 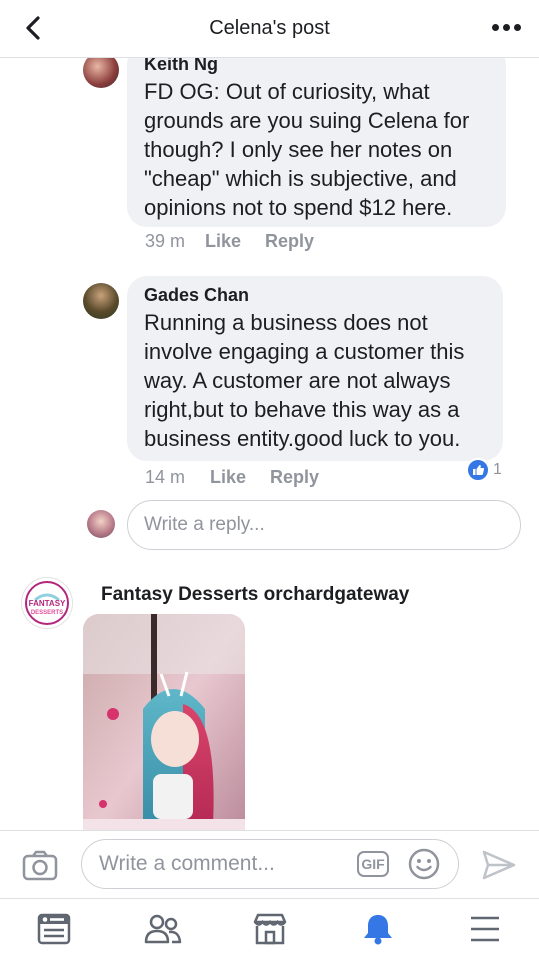 What do you see at coordinates (499, 865) in the screenshot?
I see `send-icon` at bounding box center [499, 865].